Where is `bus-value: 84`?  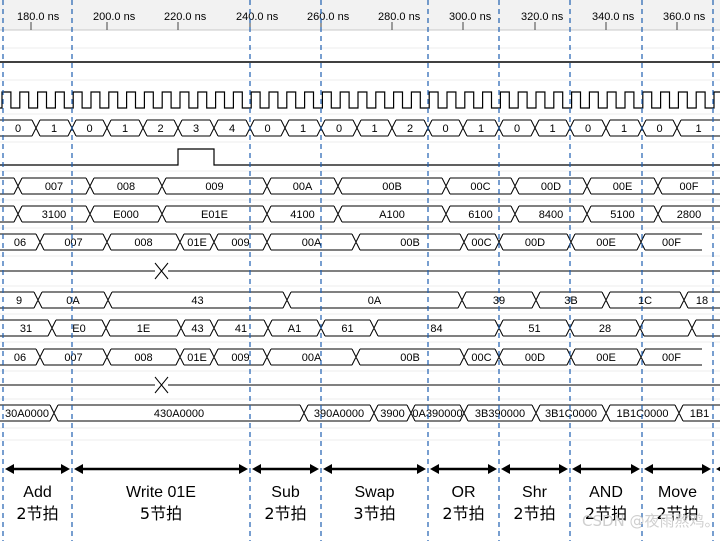 bus-value: 84 is located at coordinates (436, 329).